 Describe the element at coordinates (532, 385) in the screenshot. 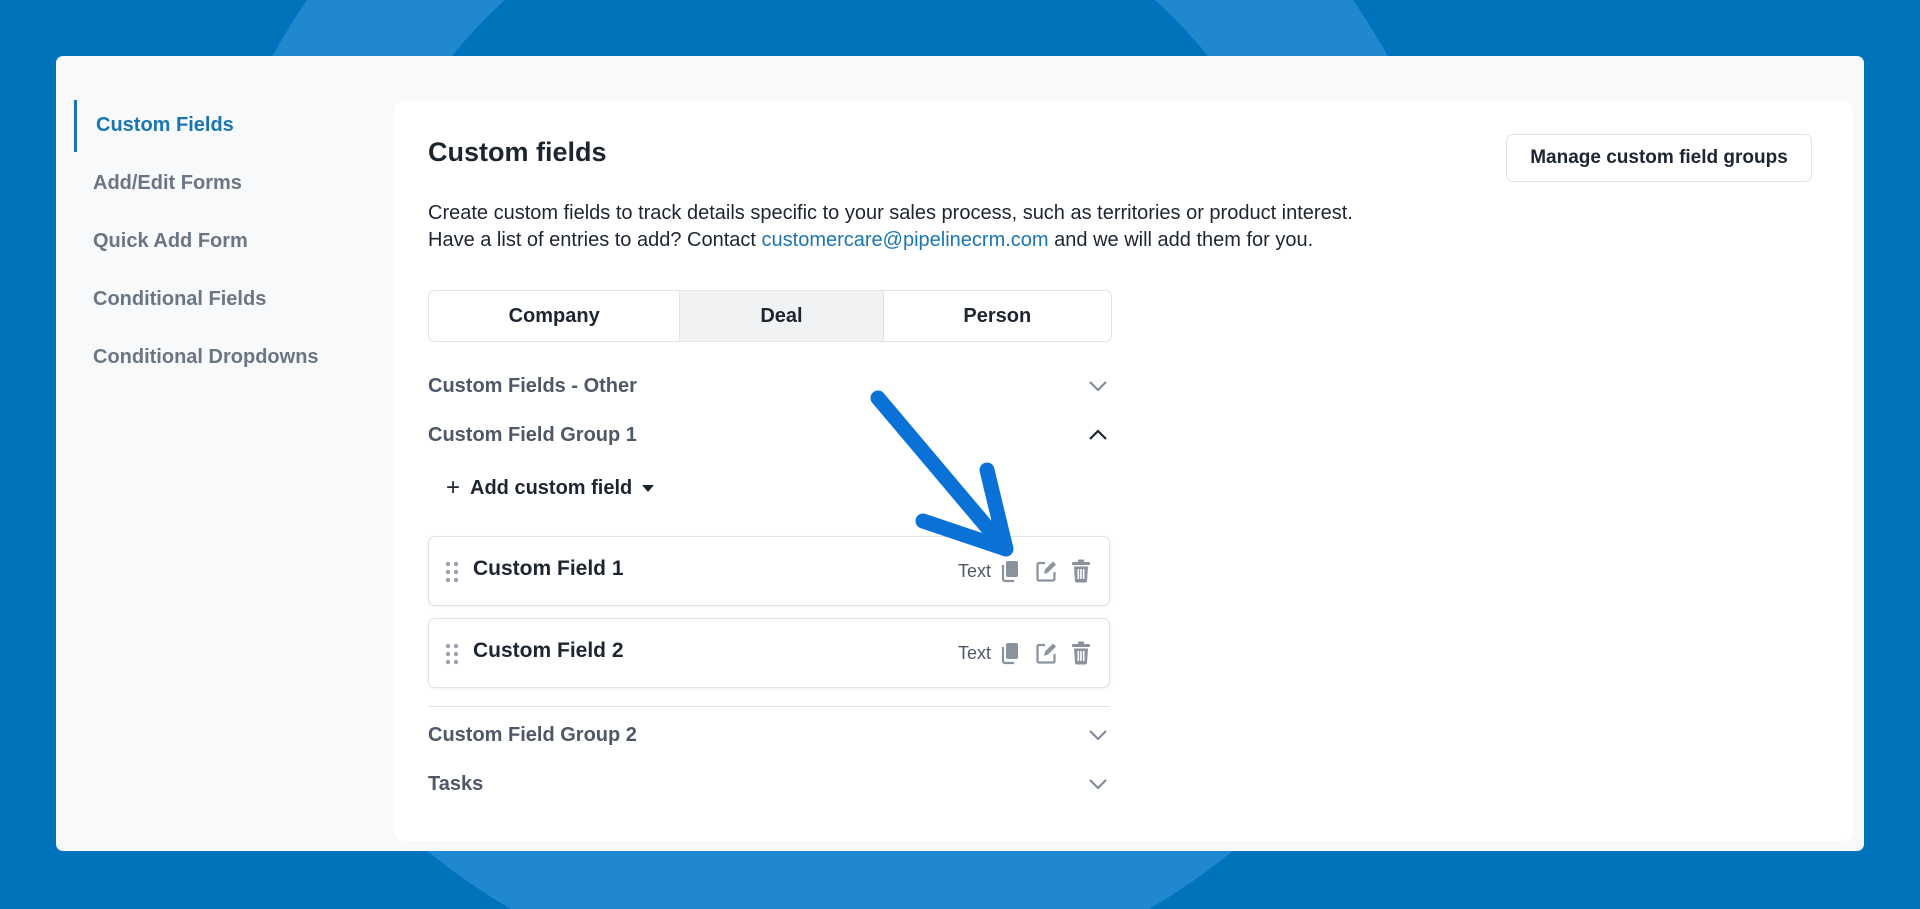

I see `group-label: Custom Fields - Other` at that location.